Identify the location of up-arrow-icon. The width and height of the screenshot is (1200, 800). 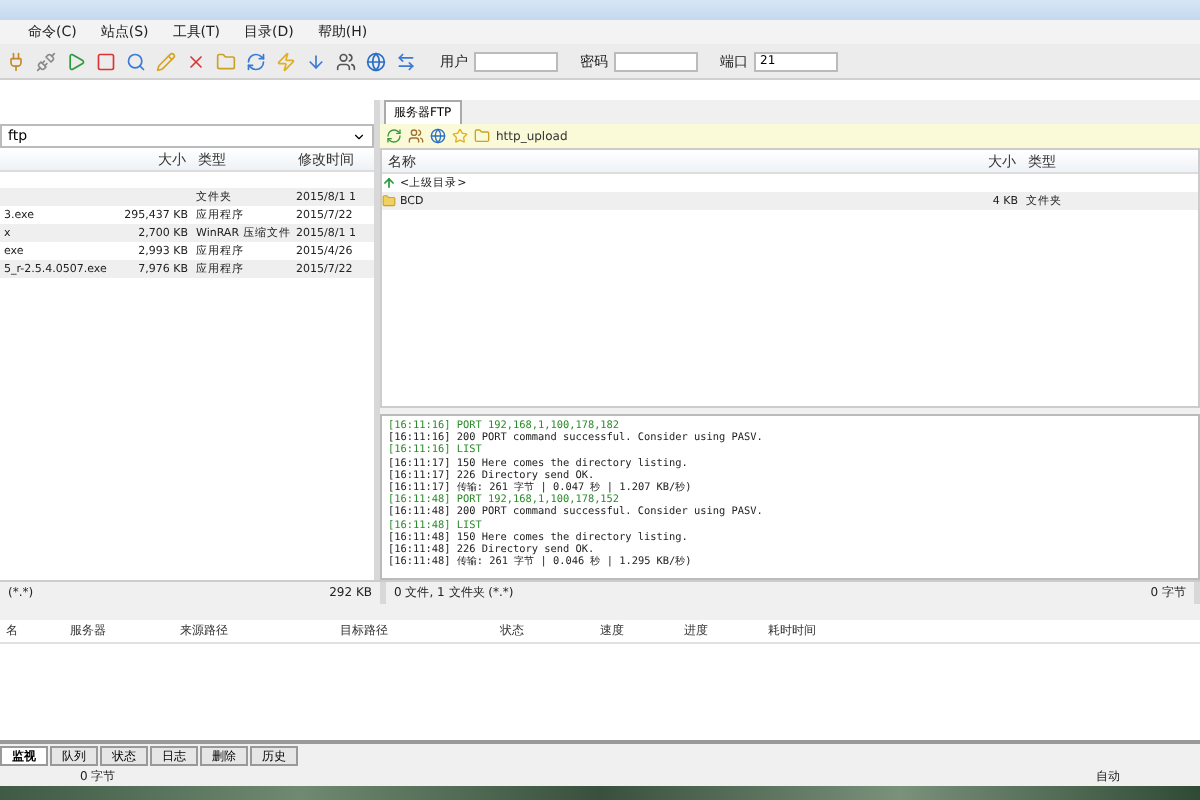
(389, 183).